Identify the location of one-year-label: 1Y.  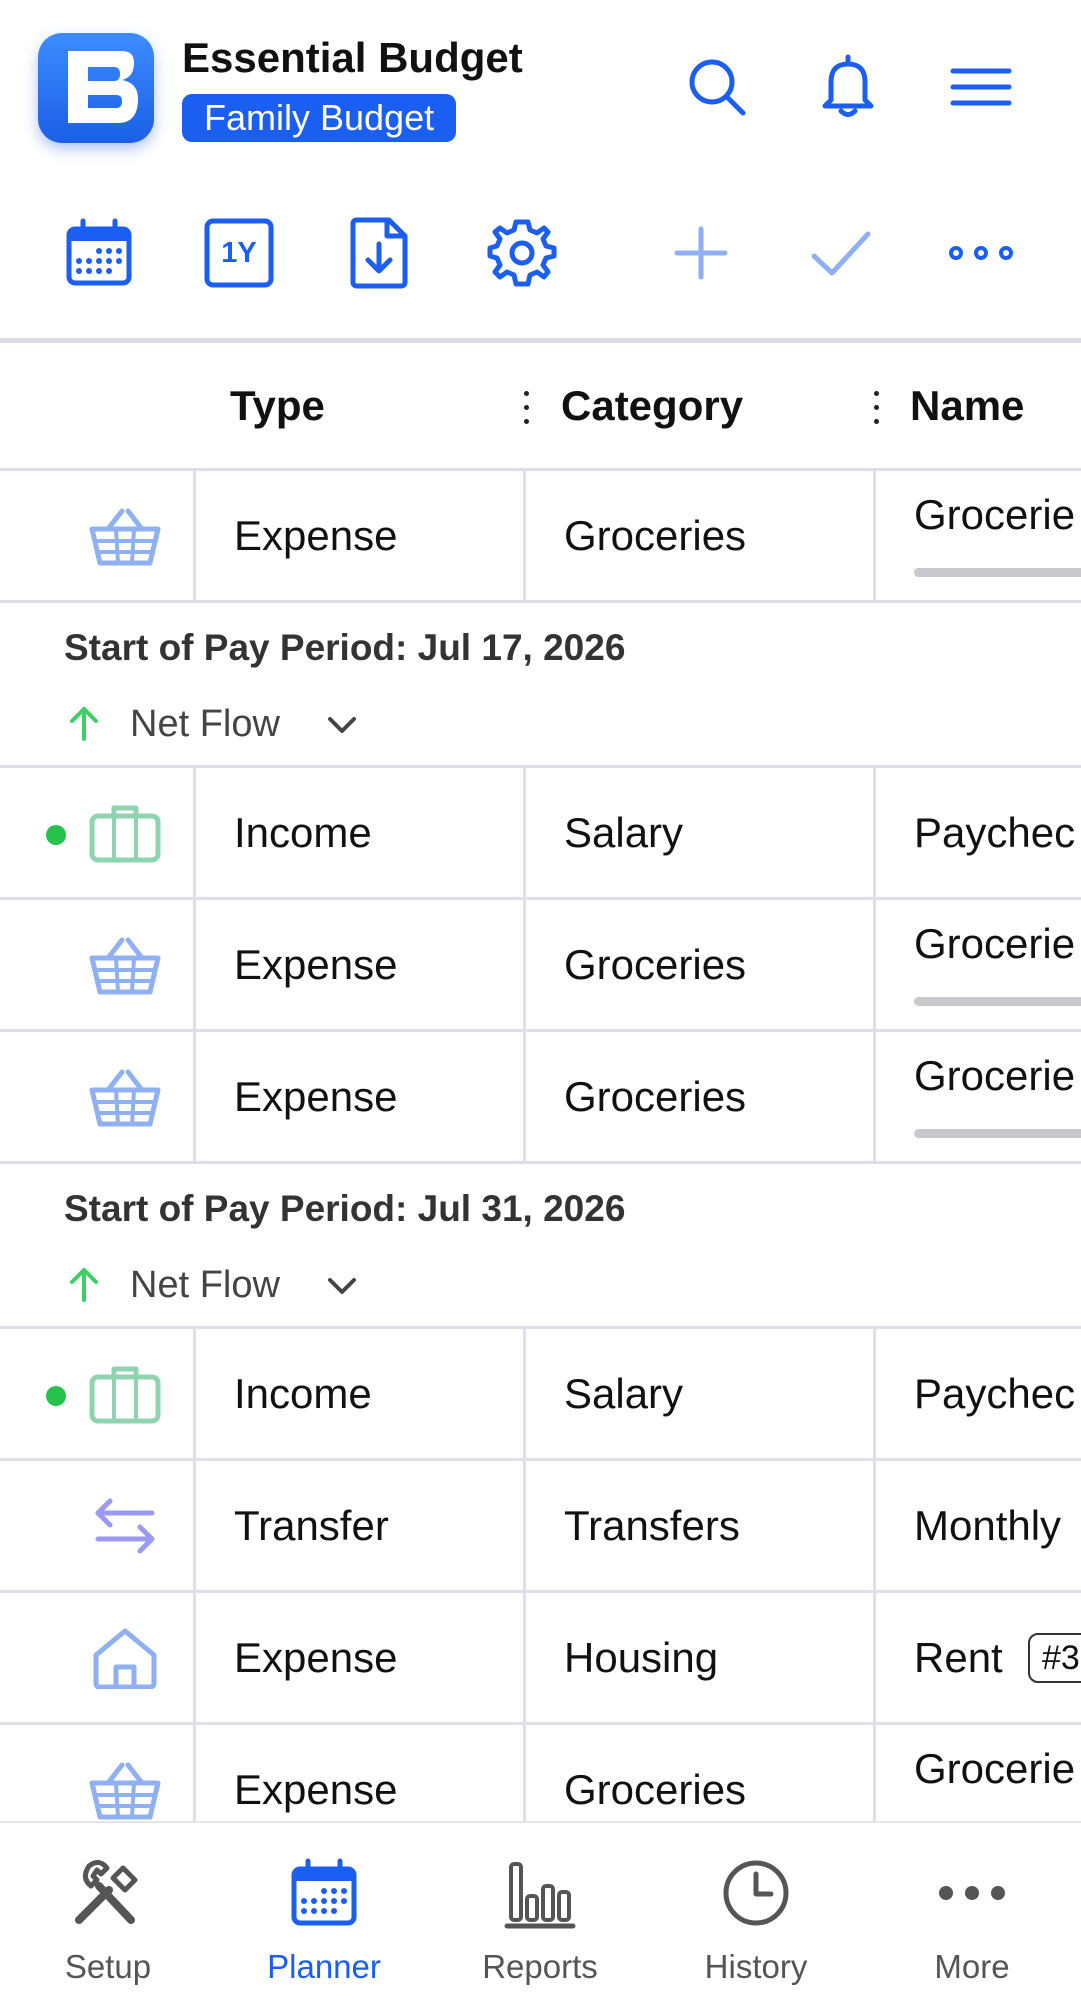
(239, 253).